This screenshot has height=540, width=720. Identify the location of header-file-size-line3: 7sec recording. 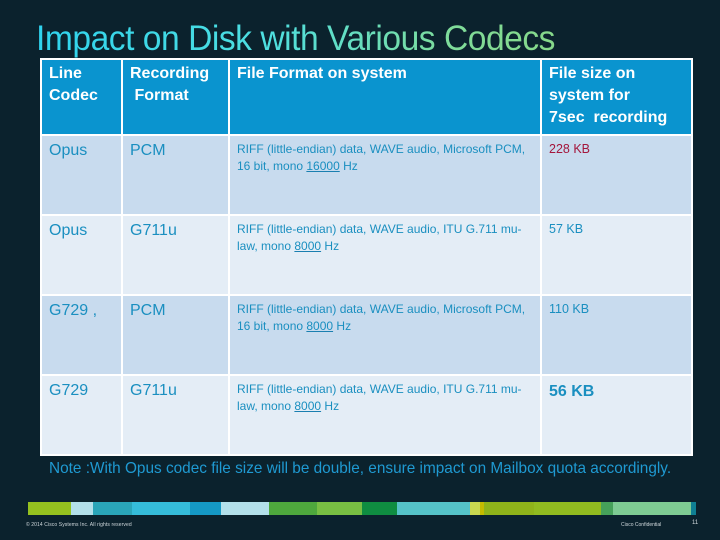
(608, 117).